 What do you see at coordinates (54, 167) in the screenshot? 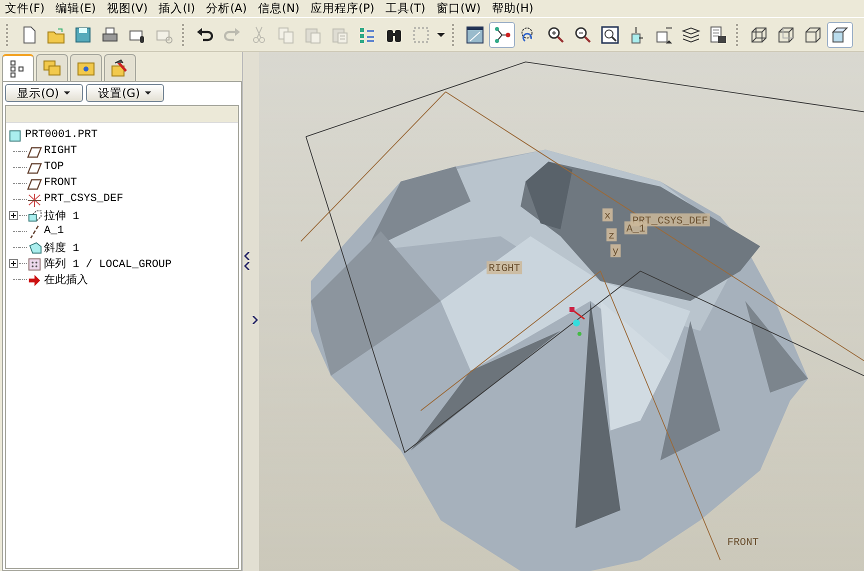
I see `tree-item: TOP` at bounding box center [54, 167].